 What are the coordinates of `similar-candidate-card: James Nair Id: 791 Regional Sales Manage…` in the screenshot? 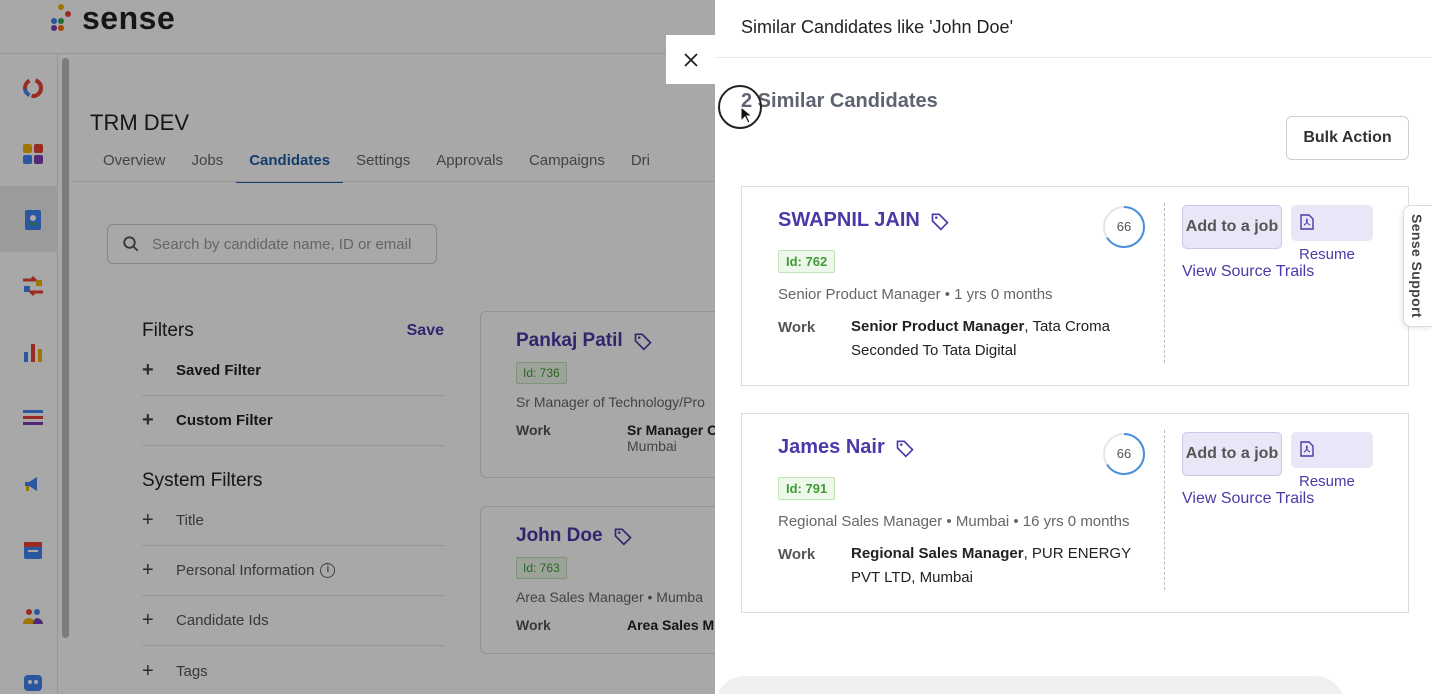 It's located at (1075, 513).